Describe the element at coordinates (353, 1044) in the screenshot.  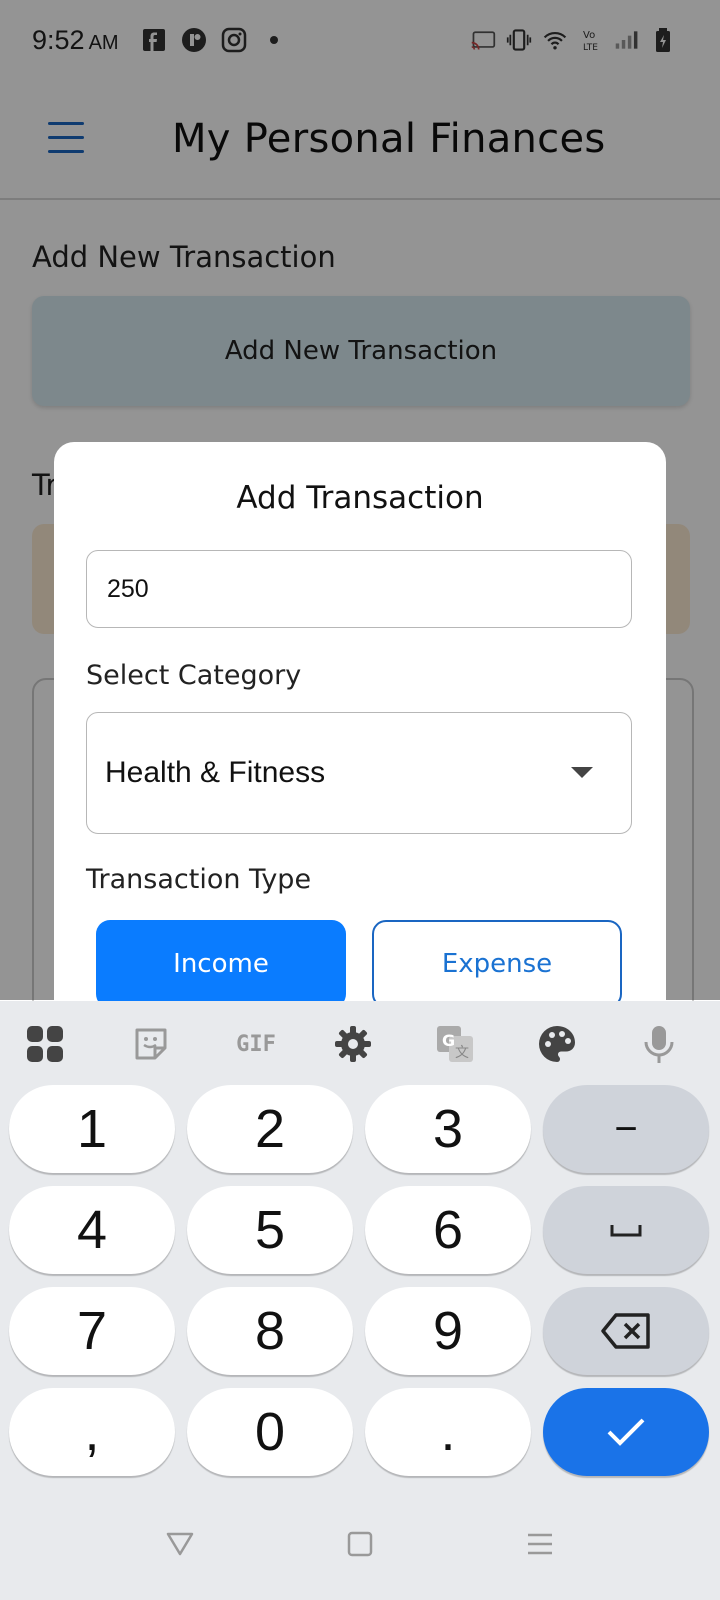
I see `settings-gear-icon` at that location.